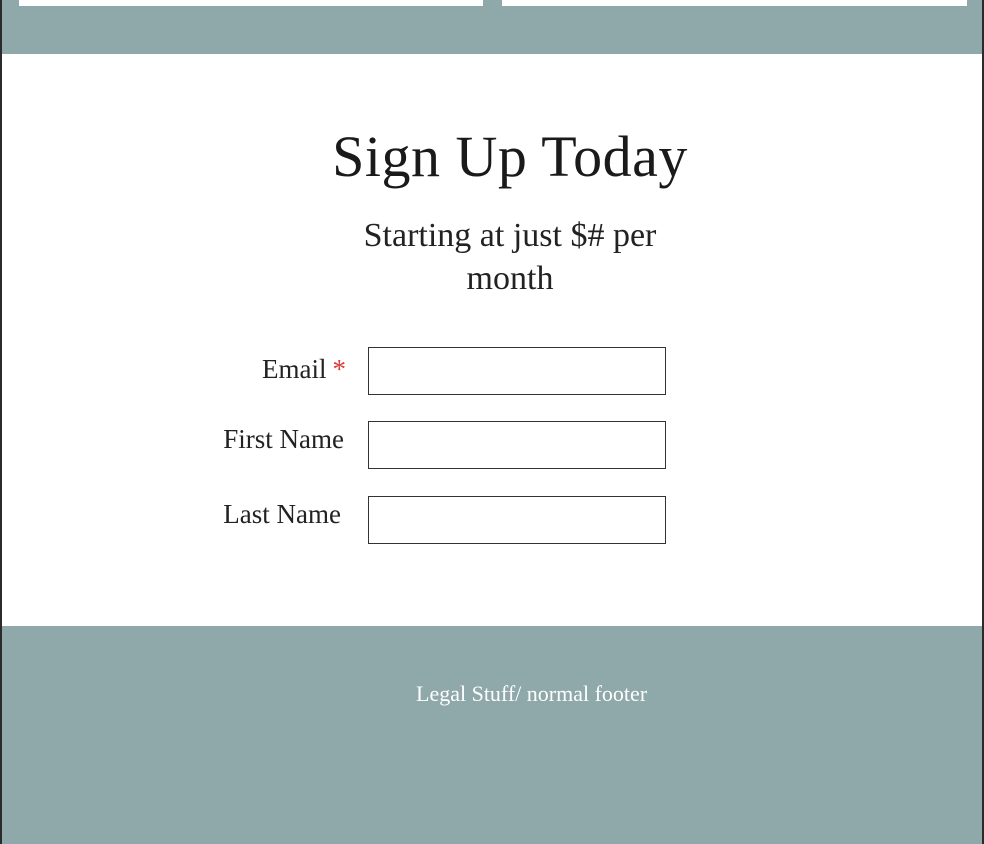 The height and width of the screenshot is (844, 984). I want to click on email-label: Email *, so click(304, 369).